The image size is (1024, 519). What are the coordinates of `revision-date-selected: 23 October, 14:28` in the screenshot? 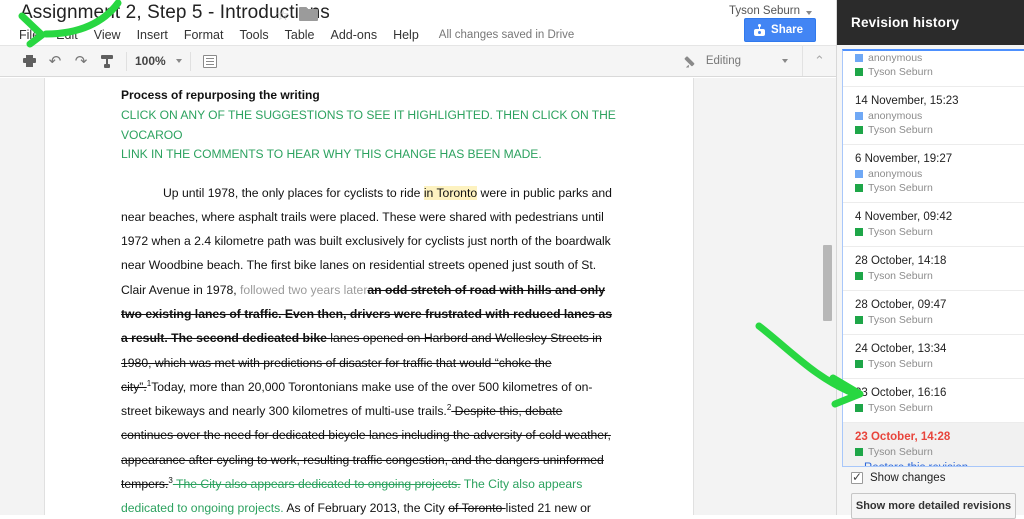 It's located at (903, 437).